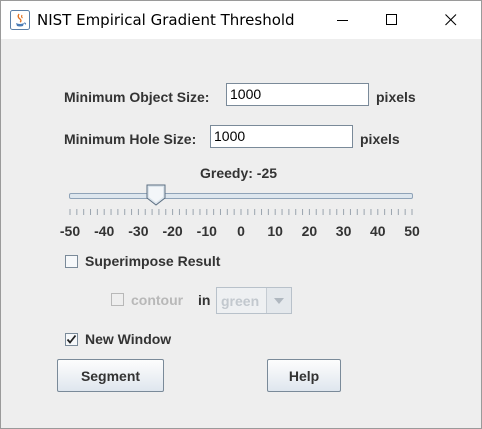  Describe the element at coordinates (157, 300) in the screenshot. I see `contour-label: contour` at that location.